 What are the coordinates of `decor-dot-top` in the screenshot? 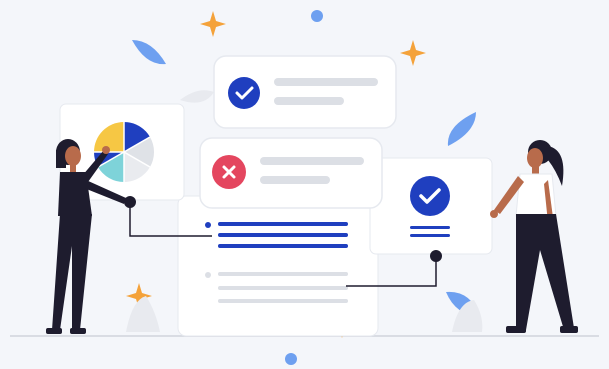 It's located at (317, 16).